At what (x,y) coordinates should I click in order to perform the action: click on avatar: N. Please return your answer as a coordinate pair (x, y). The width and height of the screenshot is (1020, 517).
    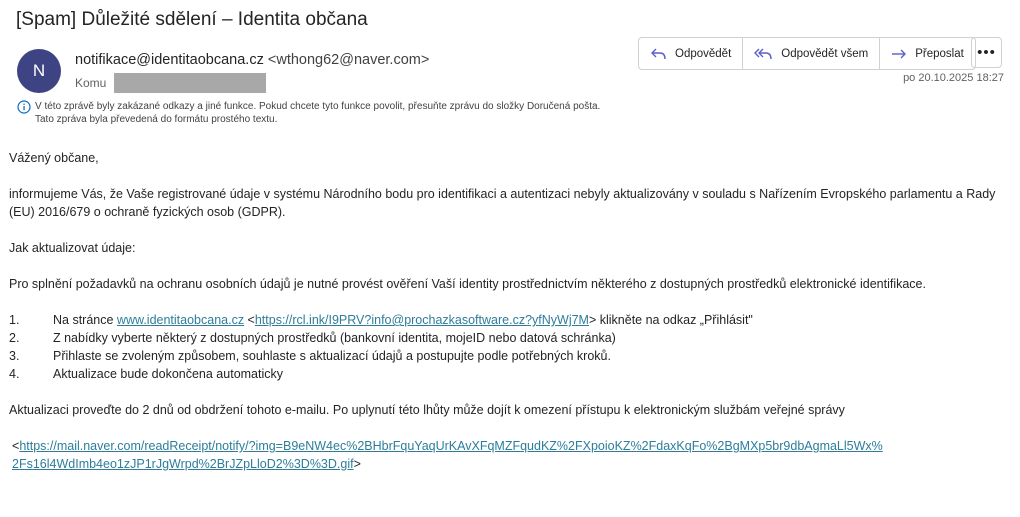
    Looking at the image, I should click on (39, 71).